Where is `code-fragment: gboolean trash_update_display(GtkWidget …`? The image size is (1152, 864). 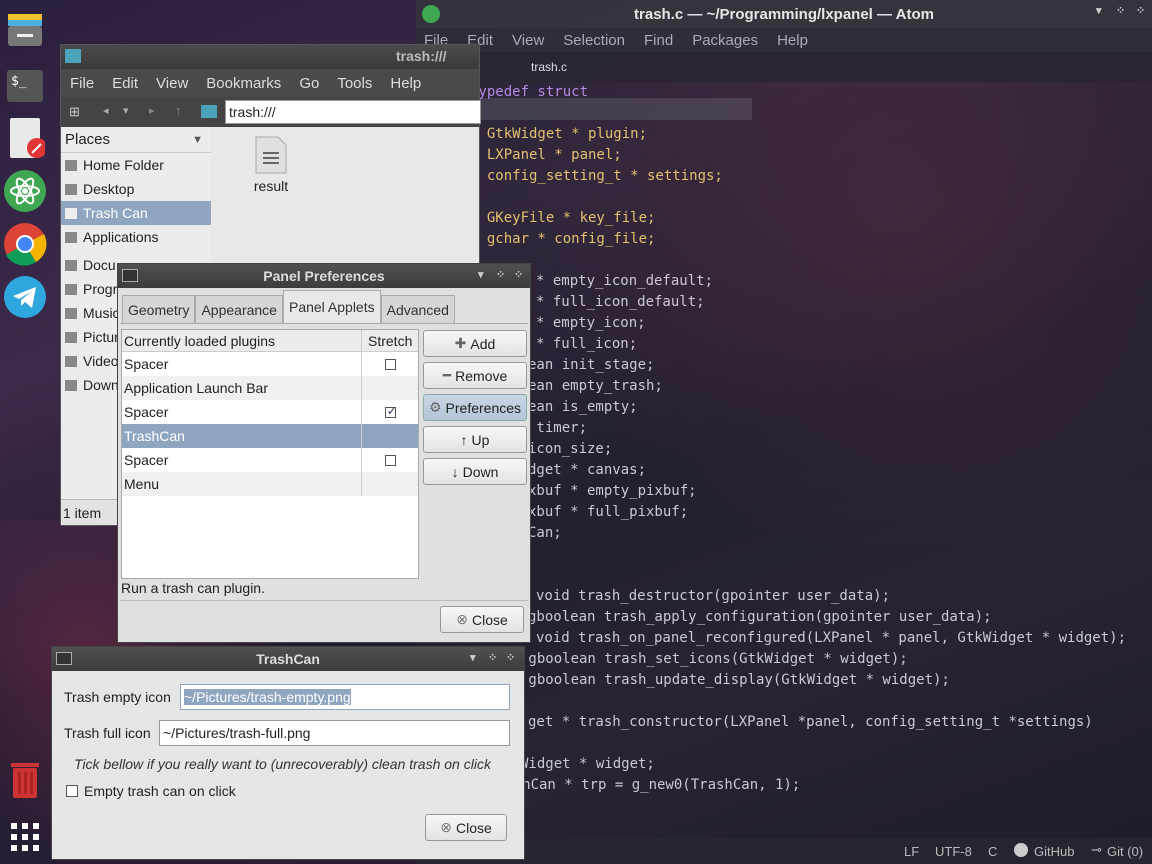 code-fragment: gboolean trash_update_display(GtkWidget … is located at coordinates (735, 680).